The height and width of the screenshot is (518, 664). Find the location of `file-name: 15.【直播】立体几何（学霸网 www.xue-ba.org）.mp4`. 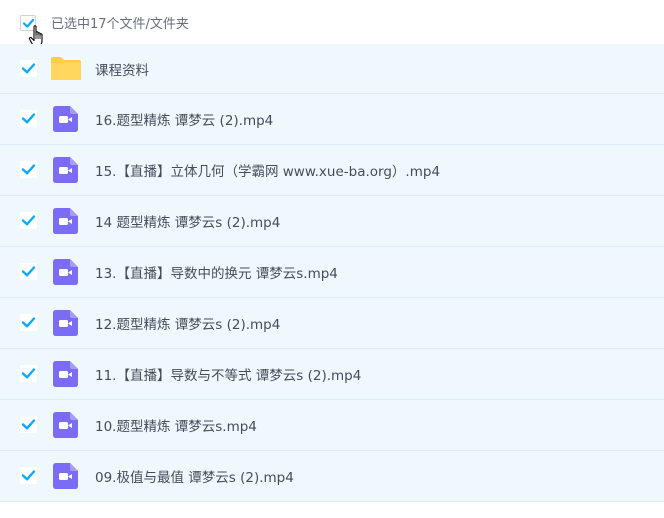

file-name: 15.【直播】立体几何（学霸网 www.xue-ba.org）.mp4 is located at coordinates (267, 170).